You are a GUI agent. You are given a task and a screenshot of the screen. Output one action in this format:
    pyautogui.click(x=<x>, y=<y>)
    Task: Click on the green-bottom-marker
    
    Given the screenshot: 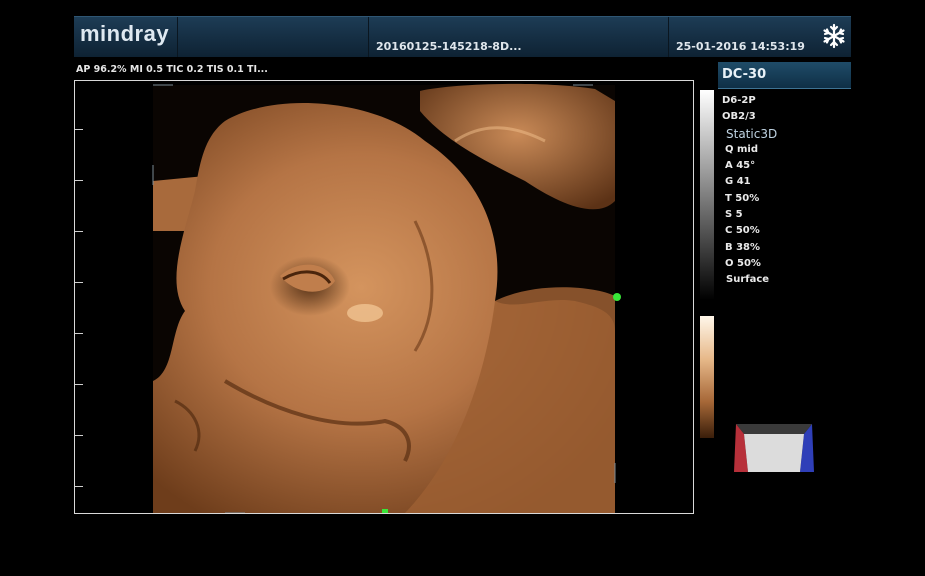 What is the action you would take?
    pyautogui.click(x=385, y=511)
    